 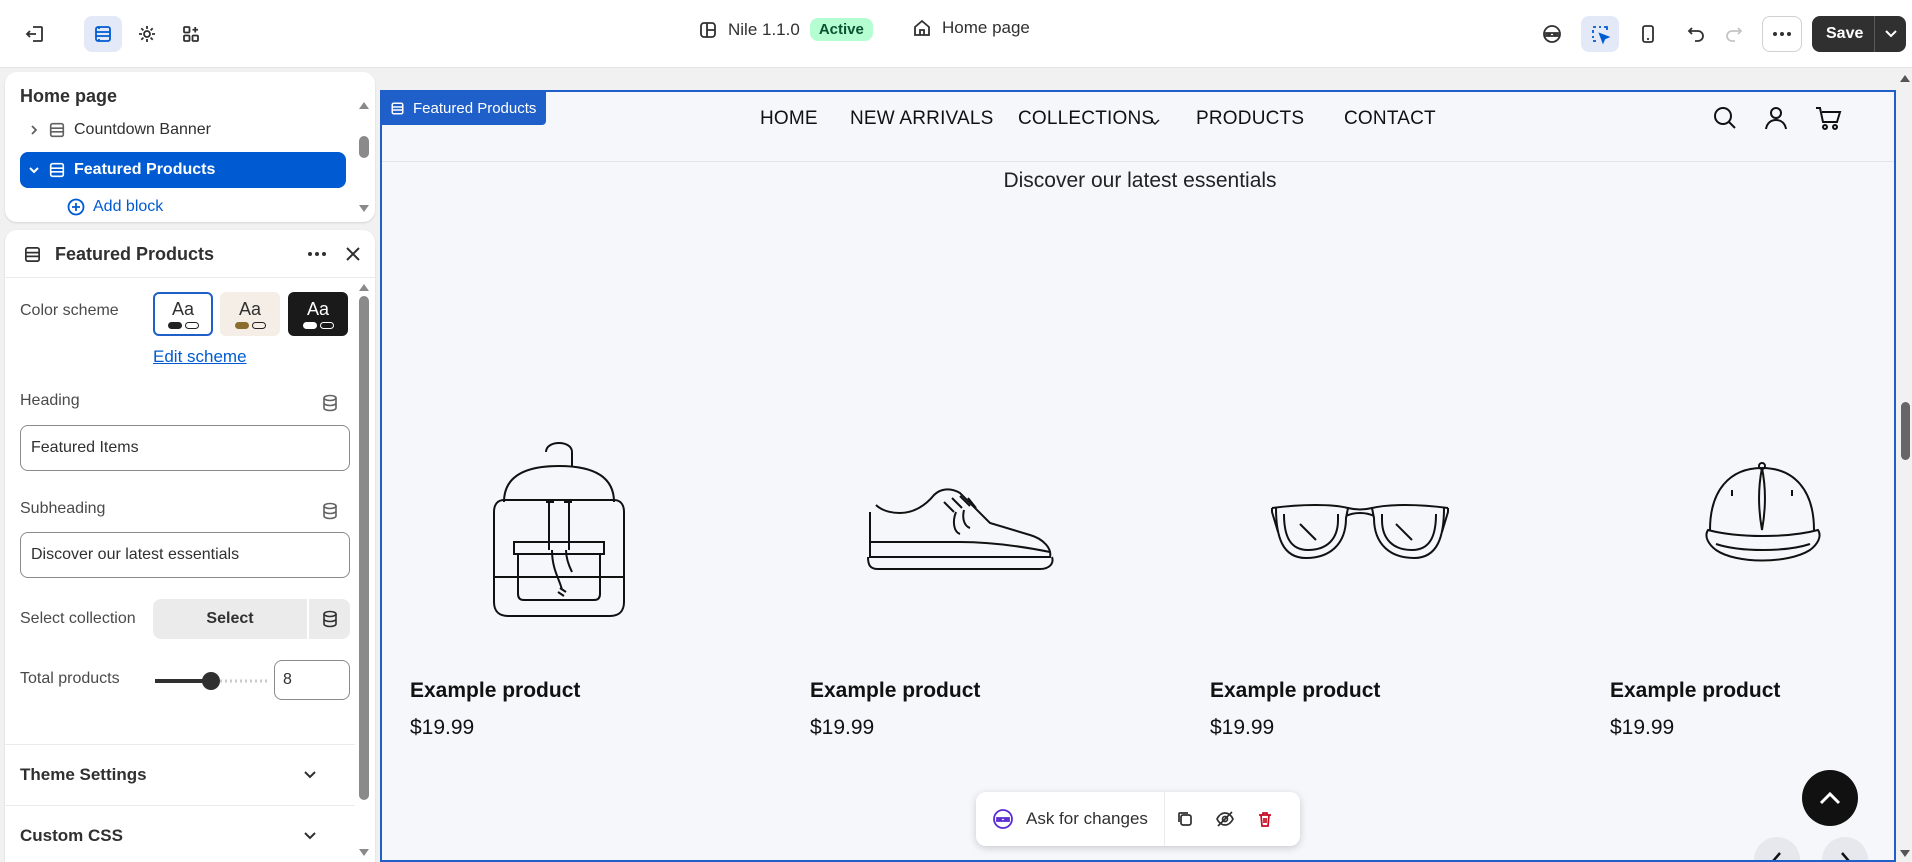 I want to click on redo-button, so click(x=1734, y=34).